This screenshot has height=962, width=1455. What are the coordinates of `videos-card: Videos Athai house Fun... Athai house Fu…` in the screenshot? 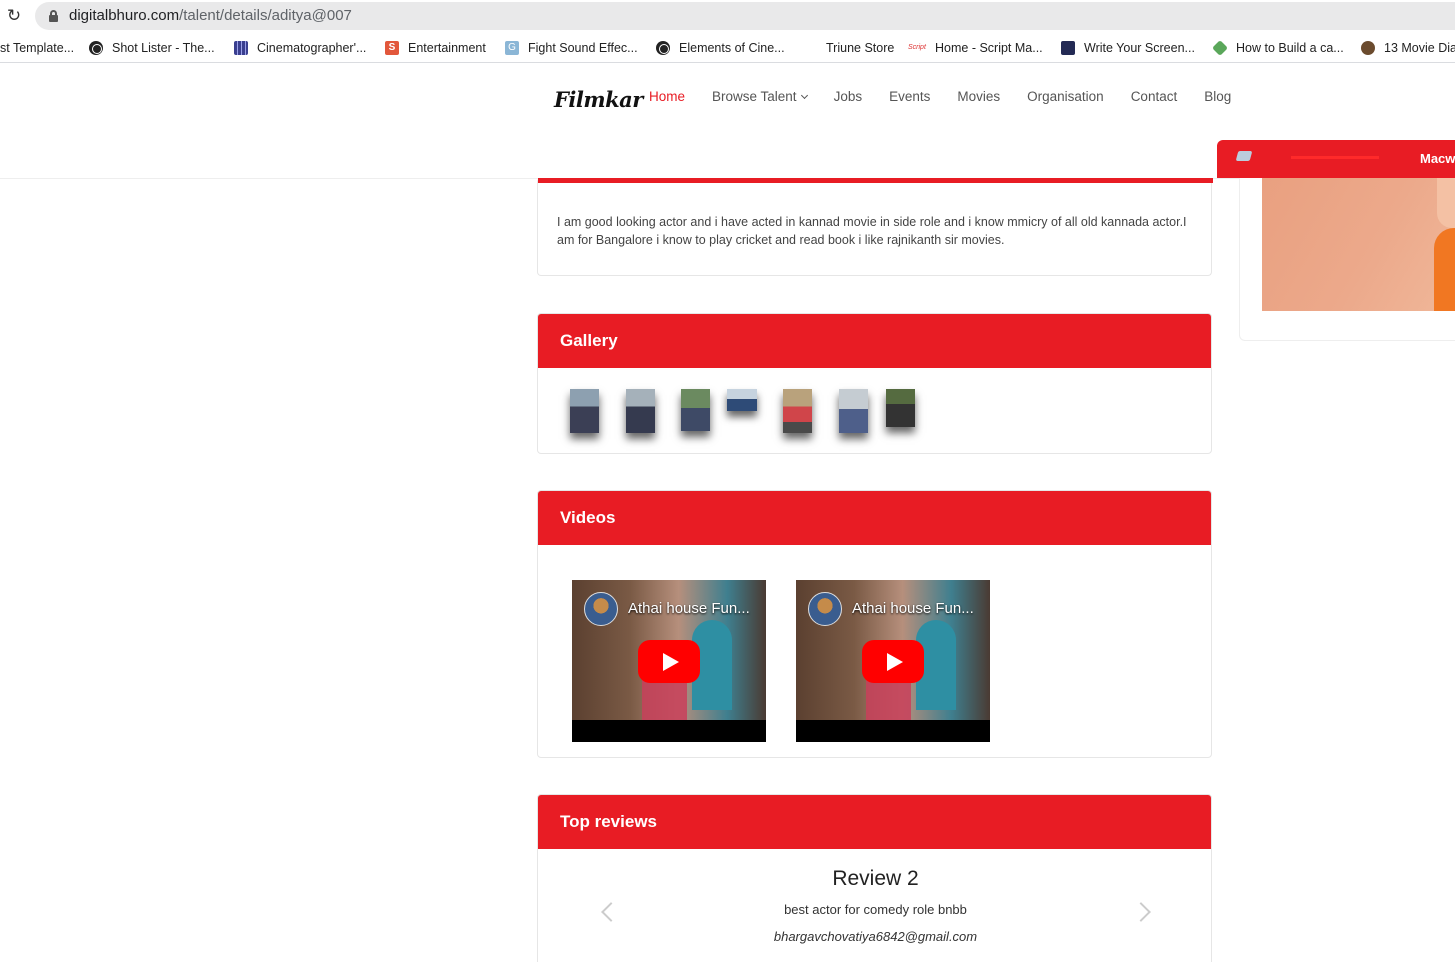 It's located at (874, 624).